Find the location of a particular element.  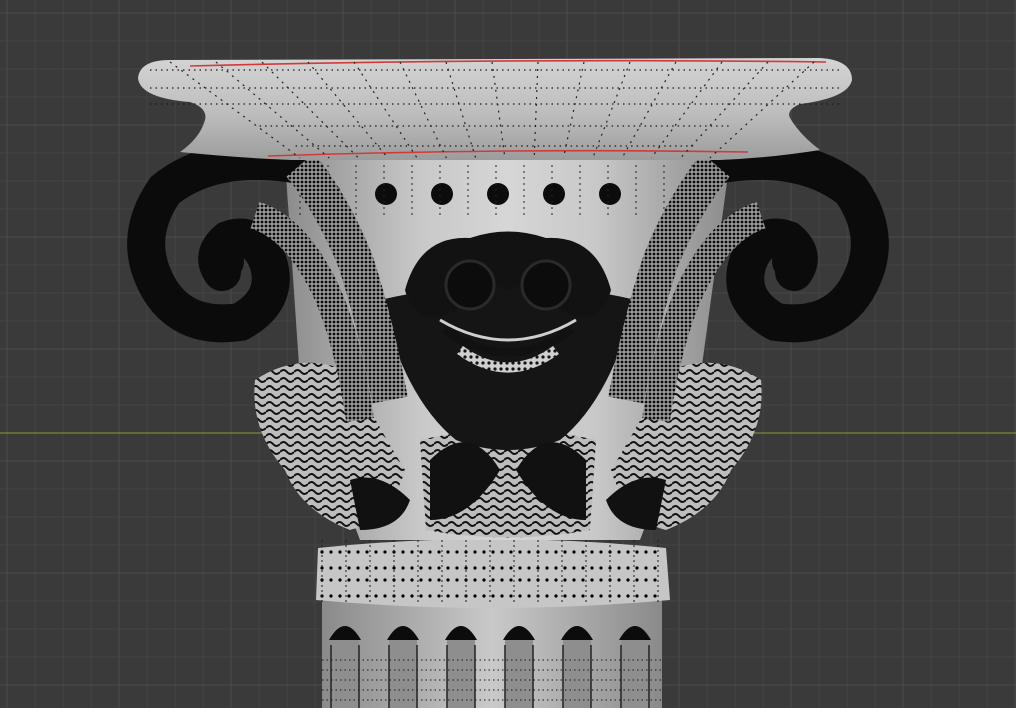

astragal-ring is located at coordinates (493, 573).